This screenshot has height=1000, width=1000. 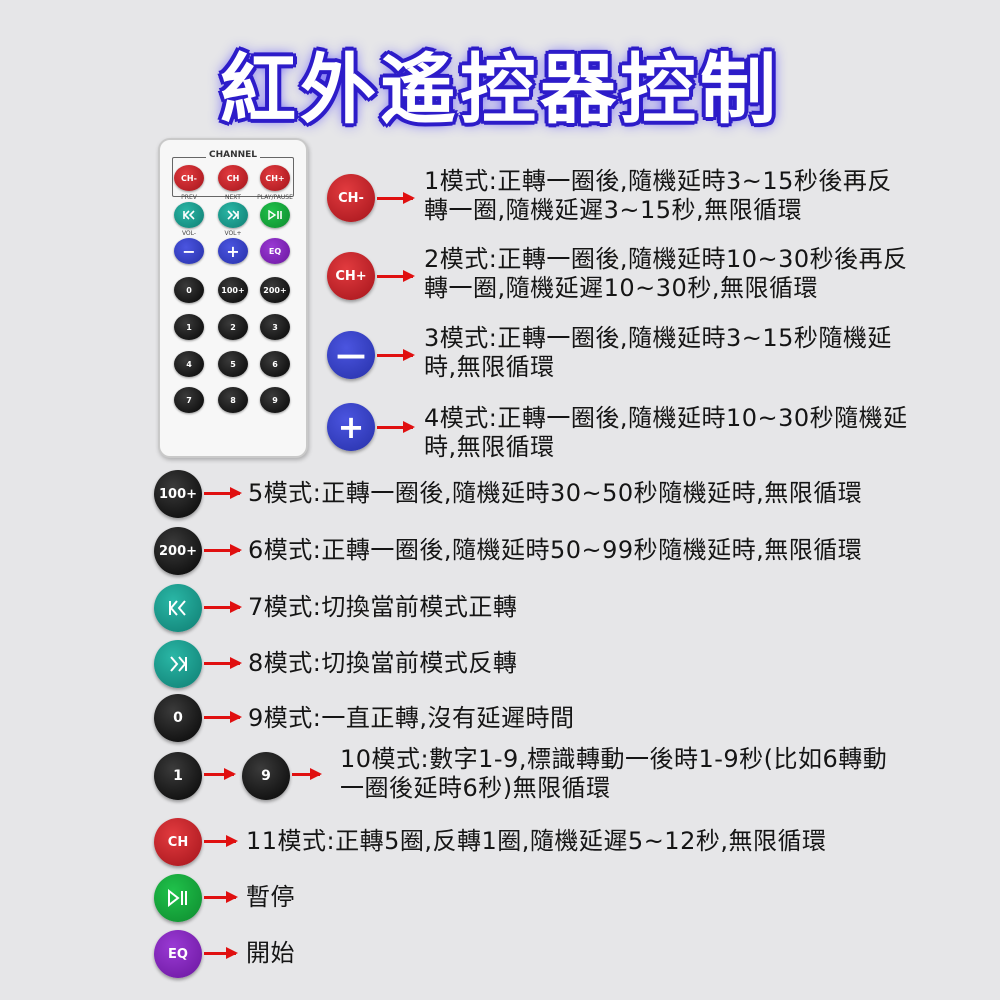 I want to click on remote-0-button: 0, so click(x=189, y=290).